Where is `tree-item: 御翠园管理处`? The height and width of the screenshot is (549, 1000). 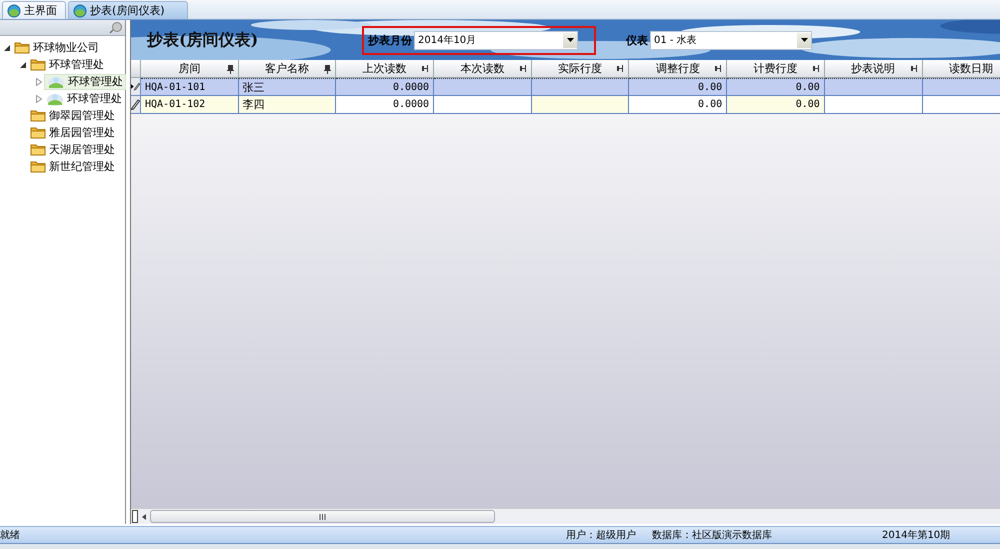 tree-item: 御翠园管理处 is located at coordinates (72, 116).